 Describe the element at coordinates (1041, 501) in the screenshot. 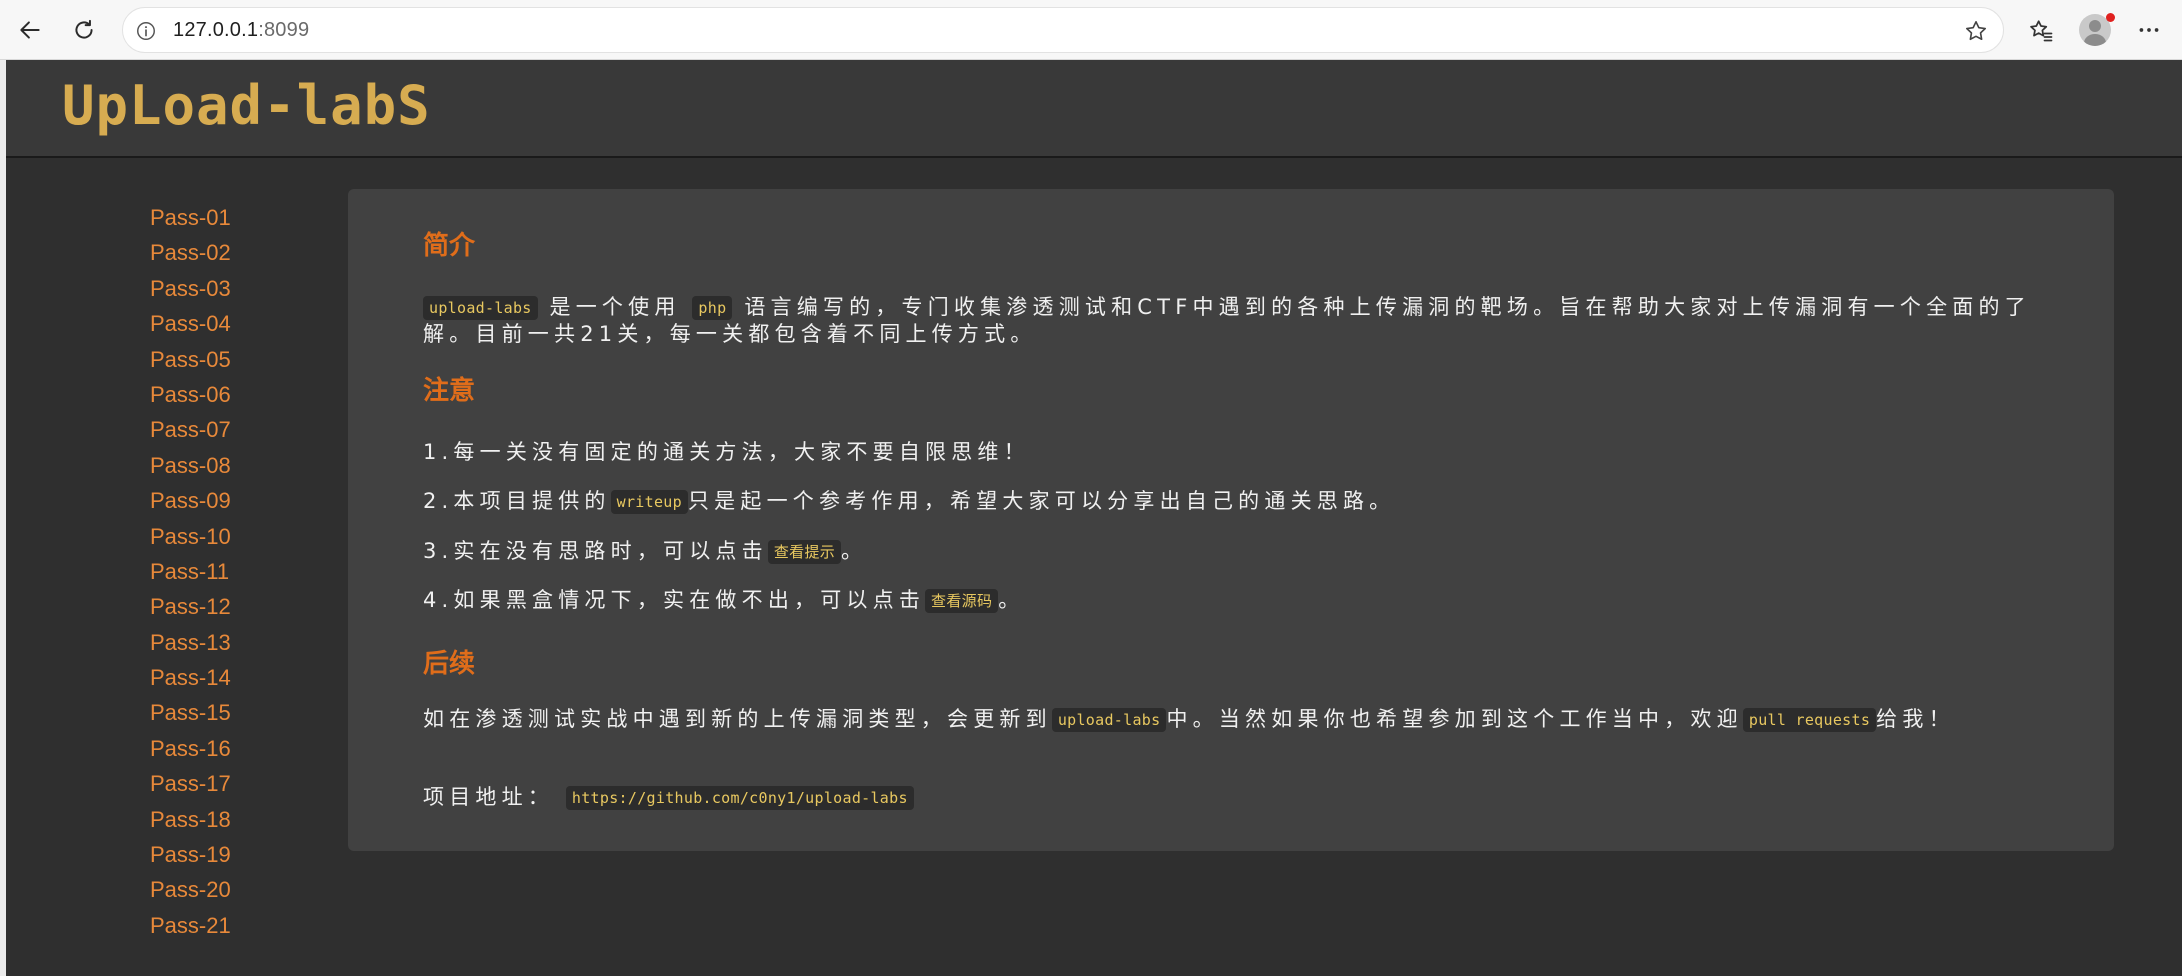

I see `note-2-text-b: 只是起一个参考作用，希望大家可以分享出自己的通关思路。` at that location.